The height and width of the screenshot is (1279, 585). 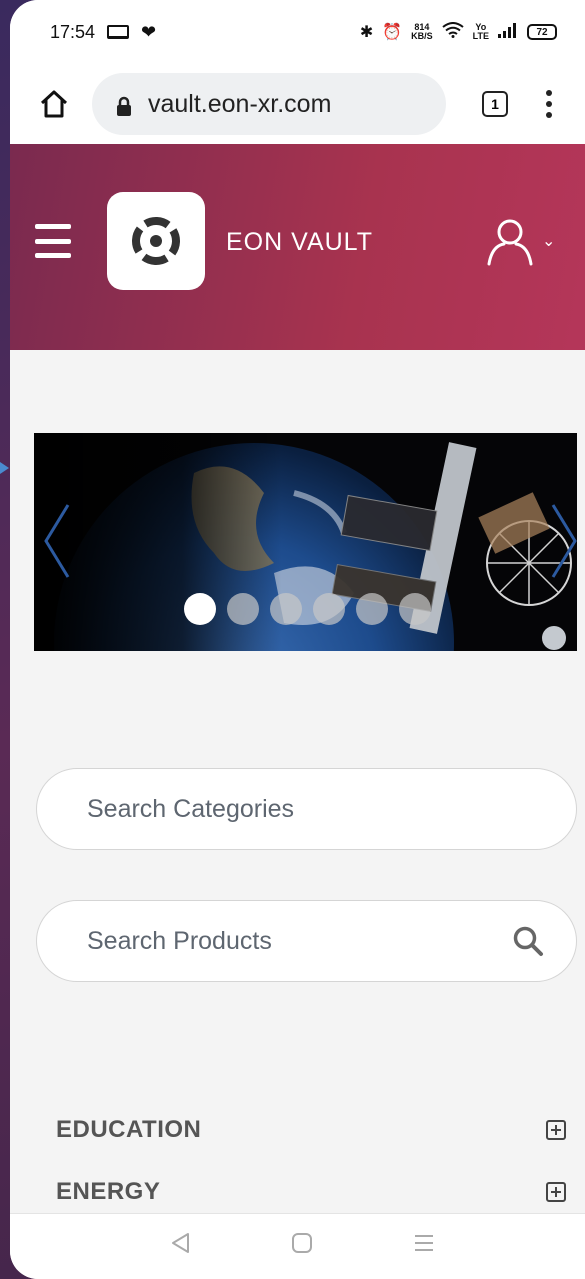 I want to click on brand-name: EON VAULT, so click(x=299, y=242).